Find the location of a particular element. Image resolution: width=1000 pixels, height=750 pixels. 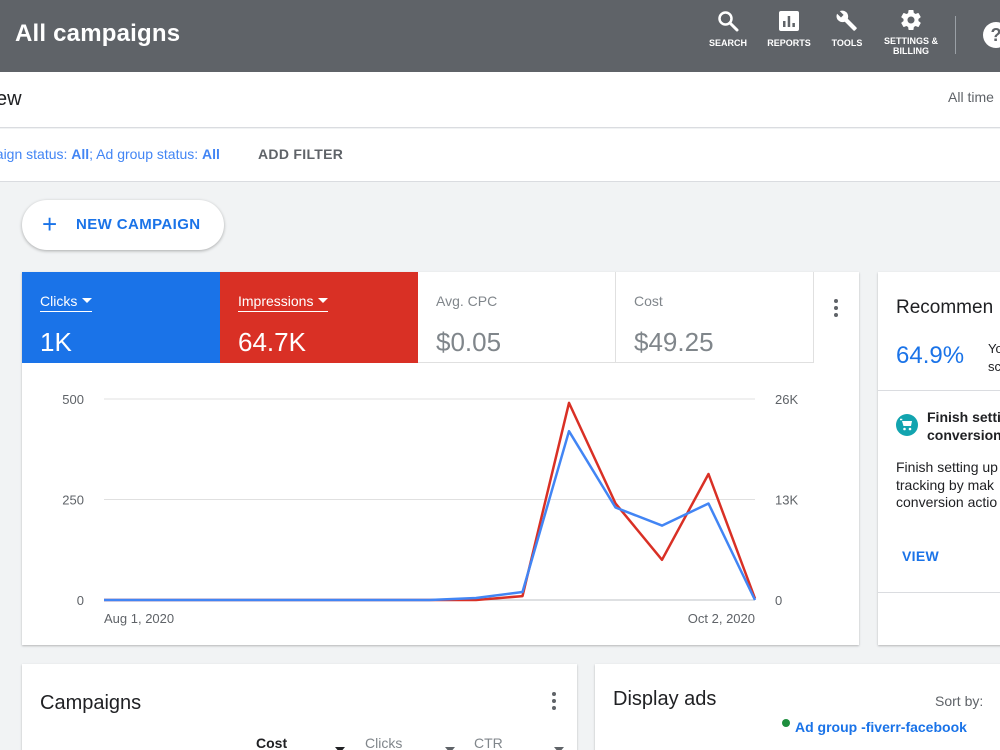

plus-icon: + is located at coordinates (50, 224).